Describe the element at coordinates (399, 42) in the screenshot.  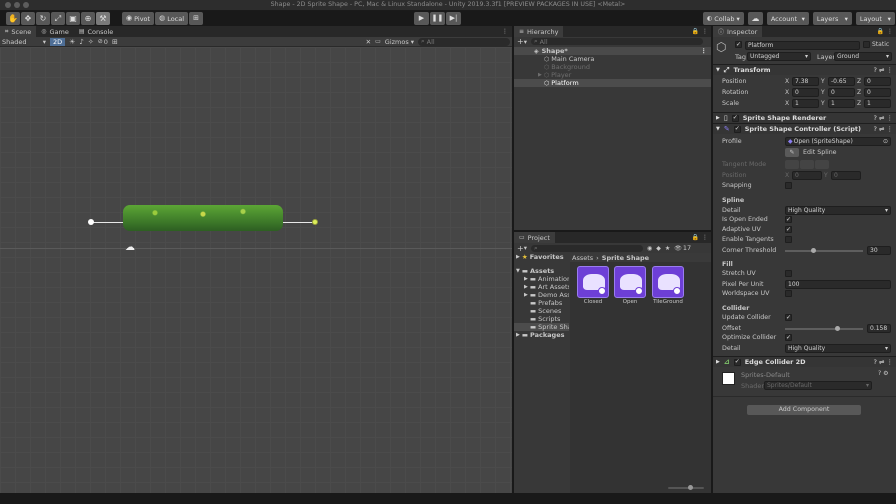
I see `gizmos-dropdown: Gizmos ▾` at that location.